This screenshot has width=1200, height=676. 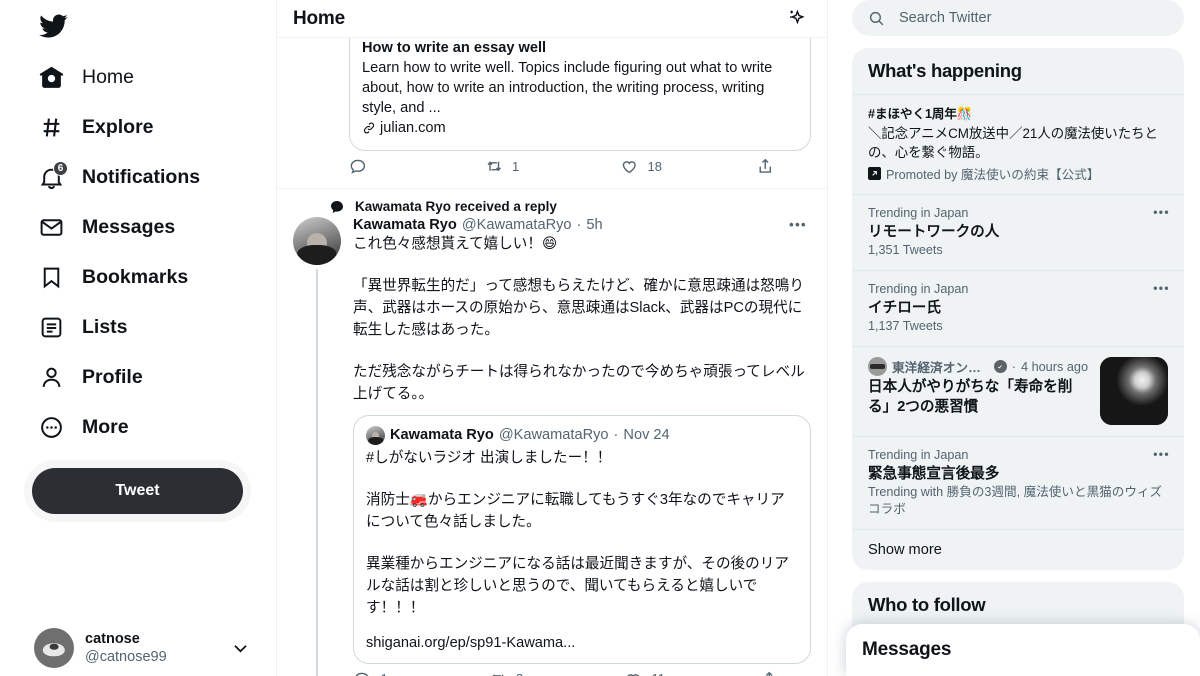 I want to click on like-count: 11, so click(x=659, y=673).